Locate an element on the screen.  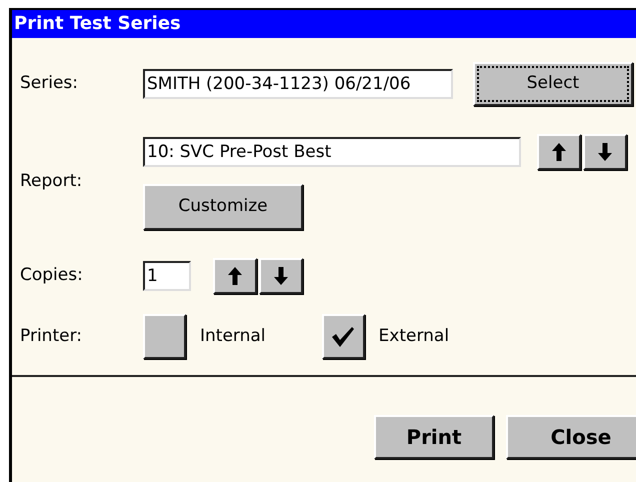
report-field: 10: SVC Pre-Post Best is located at coordinates (332, 152).